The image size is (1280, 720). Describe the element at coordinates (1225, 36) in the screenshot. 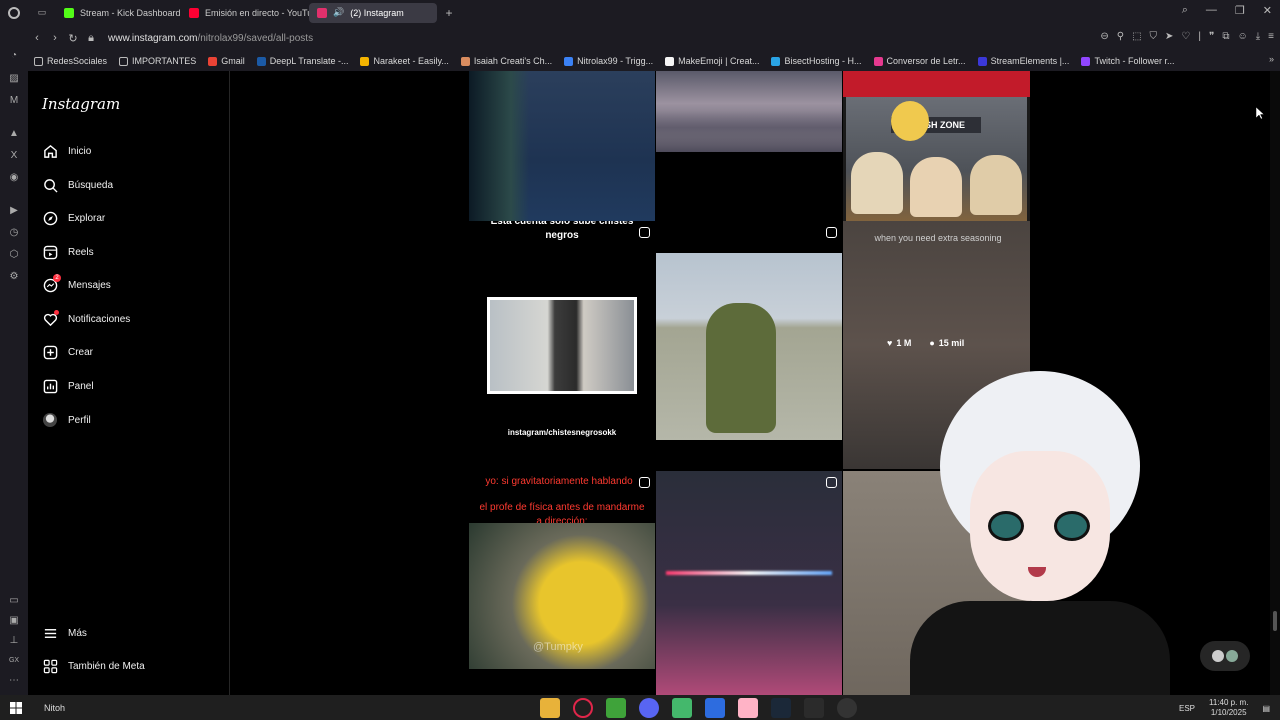

I see `extensions-puzzle-icon: ⧉` at that location.